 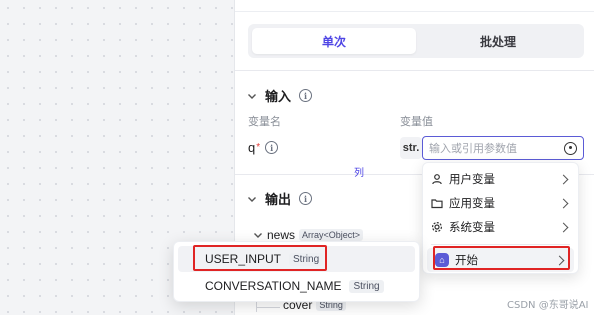 I want to click on menu-item-label: 用户变量, so click(x=472, y=180).